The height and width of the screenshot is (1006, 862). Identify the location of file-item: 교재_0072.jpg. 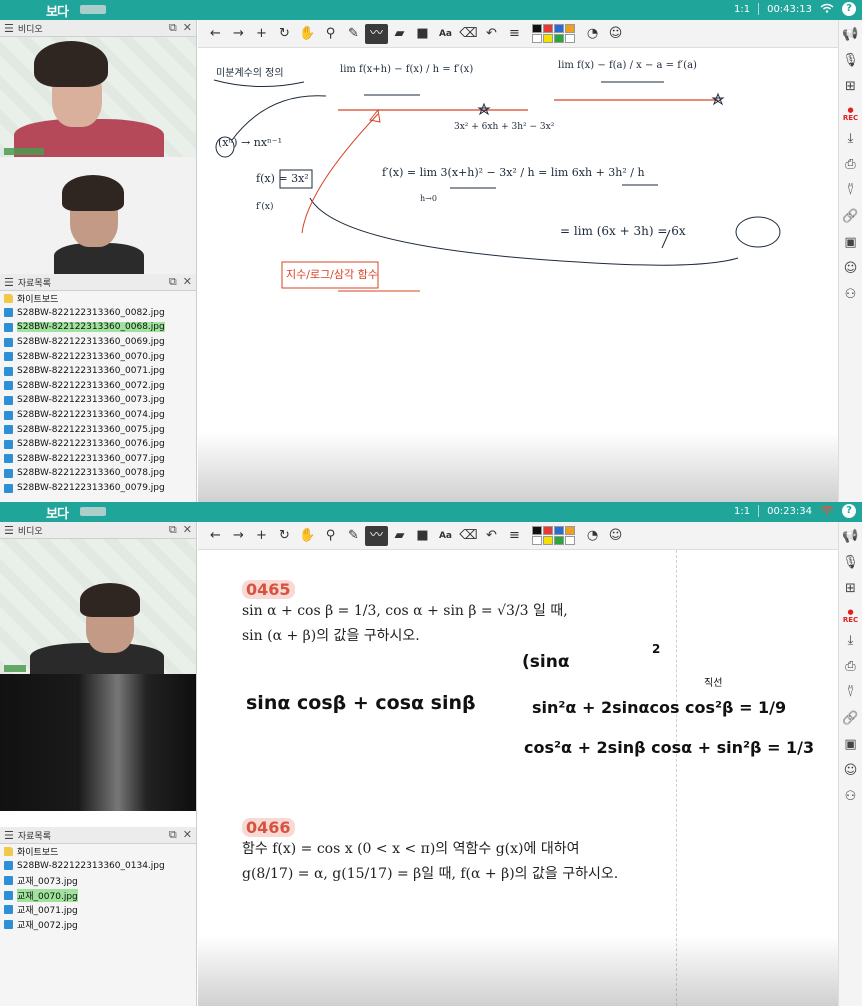
(98, 924).